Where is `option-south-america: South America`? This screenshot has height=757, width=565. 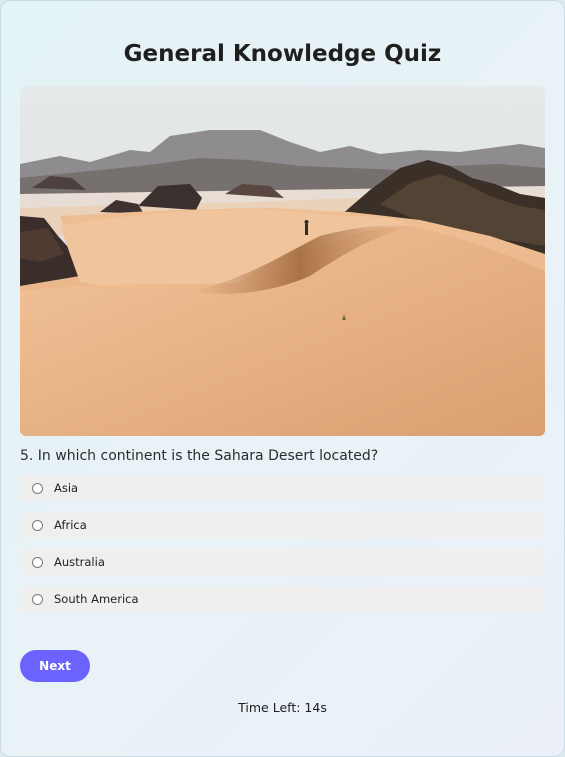 option-south-america: South America is located at coordinates (282, 599).